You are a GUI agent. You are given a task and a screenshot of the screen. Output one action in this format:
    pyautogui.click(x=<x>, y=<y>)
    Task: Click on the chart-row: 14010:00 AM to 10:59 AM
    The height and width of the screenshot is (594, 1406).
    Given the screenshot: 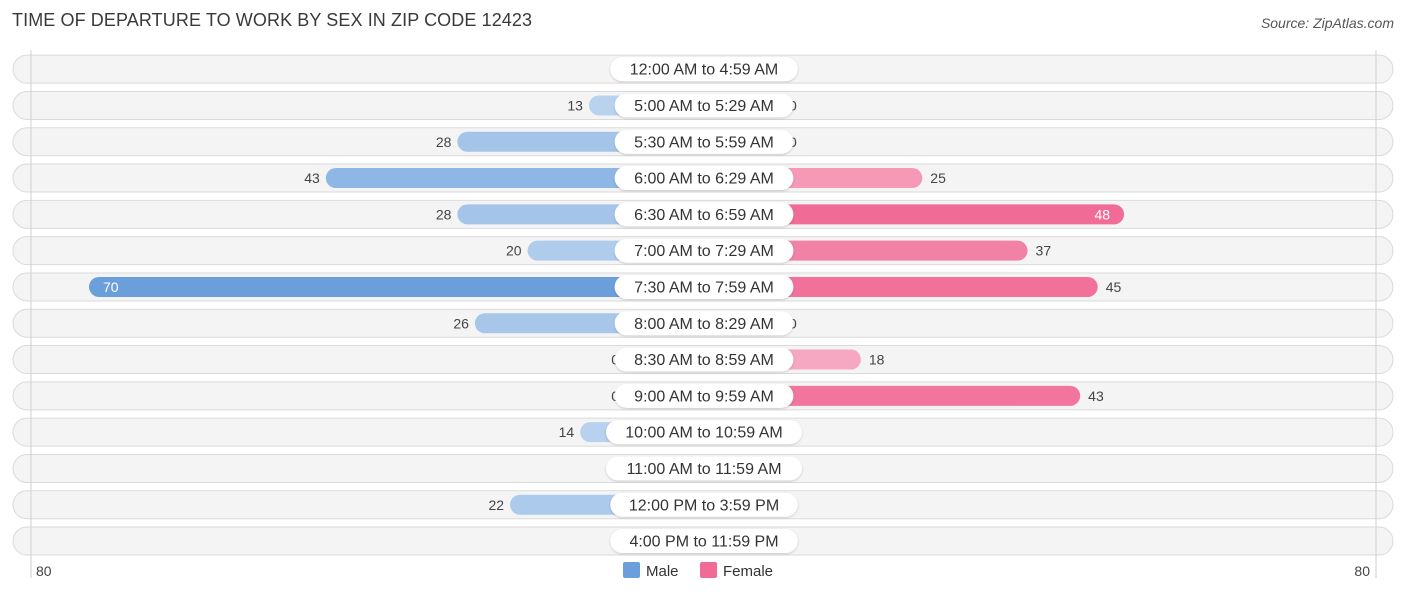 What is the action you would take?
    pyautogui.click(x=703, y=432)
    